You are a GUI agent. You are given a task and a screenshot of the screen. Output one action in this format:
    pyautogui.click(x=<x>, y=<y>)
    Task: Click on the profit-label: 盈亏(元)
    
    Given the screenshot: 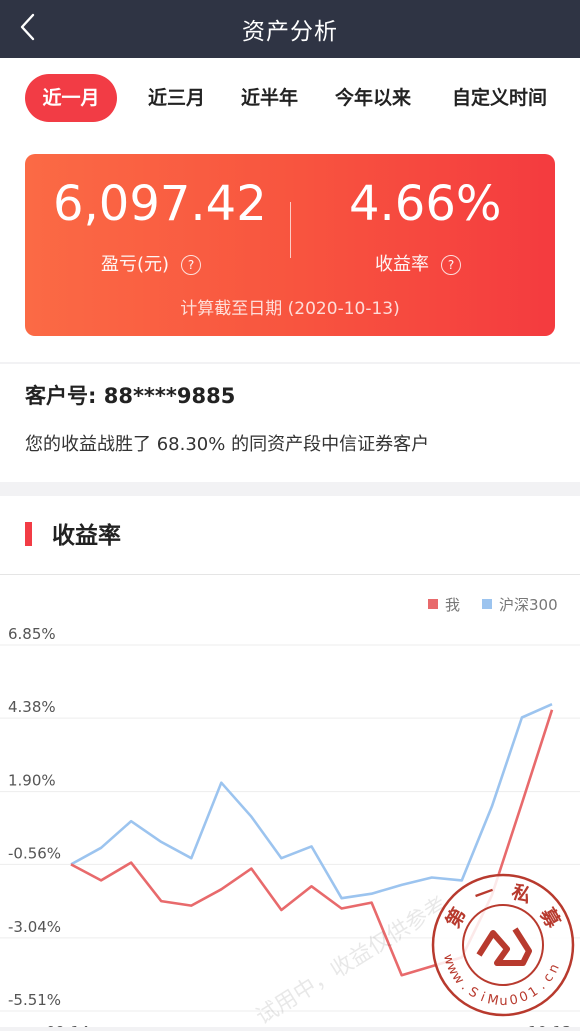 What is the action you would take?
    pyautogui.click(x=135, y=264)
    